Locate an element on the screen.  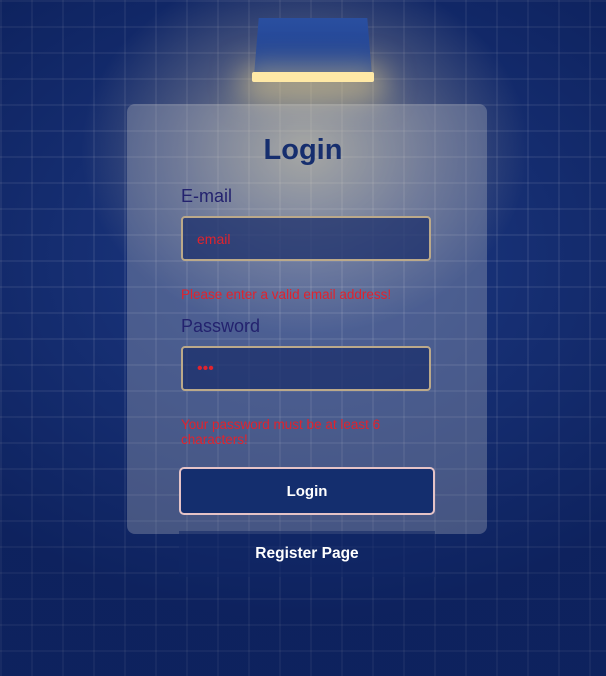
page-title: Login is located at coordinates (303, 150).